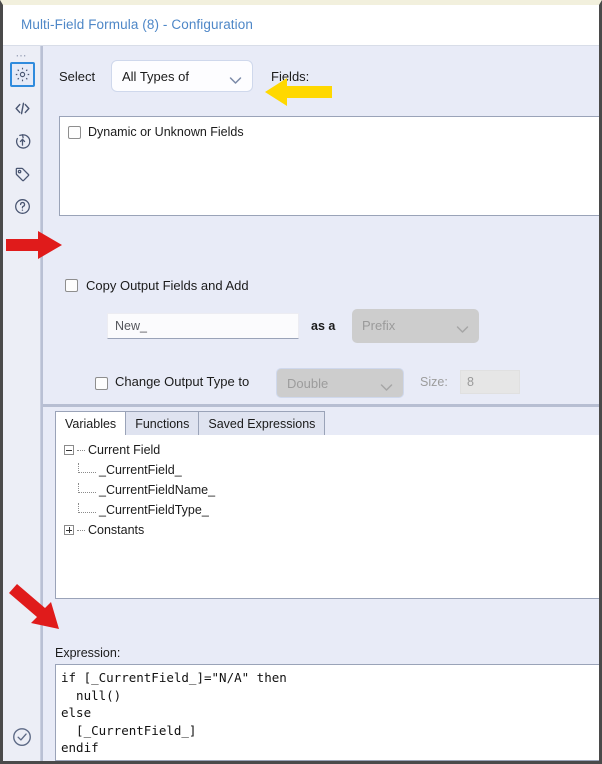 Image resolution: width=602 pixels, height=764 pixels. I want to click on field-type-dropdown: All Types of, so click(182, 76).